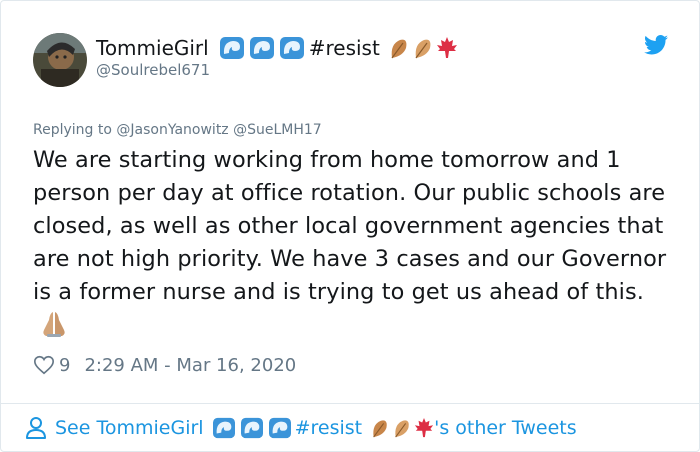 The height and width of the screenshot is (452, 700). Describe the element at coordinates (350, 403) in the screenshot. I see `footer-divider` at that location.